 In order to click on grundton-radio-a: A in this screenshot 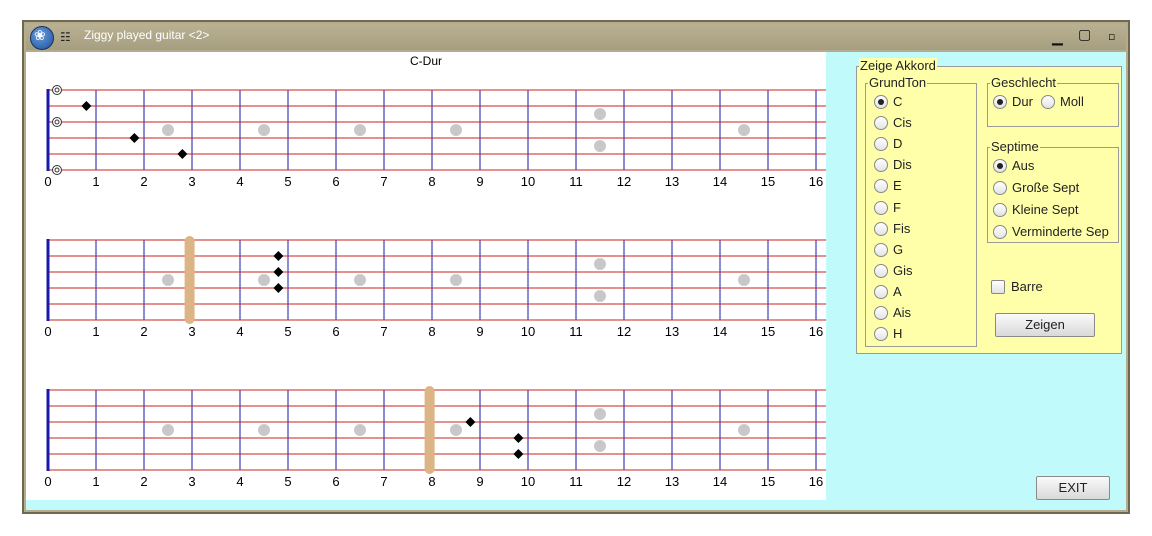, I will do `click(888, 292)`.